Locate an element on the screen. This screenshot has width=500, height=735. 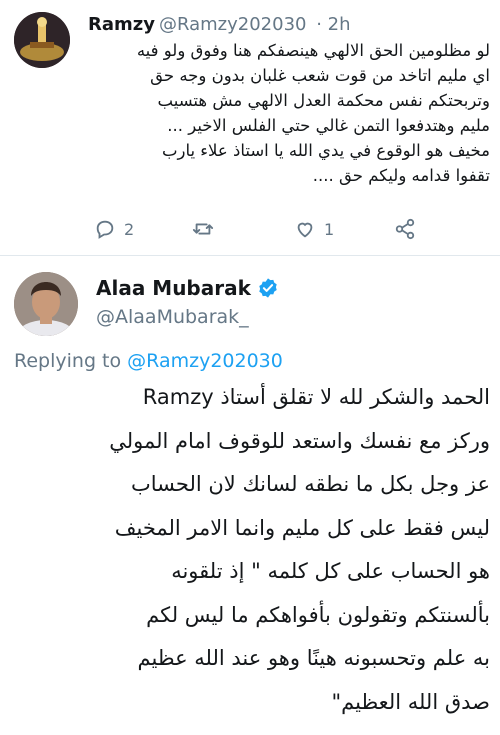
like-count: 1 is located at coordinates (329, 229).